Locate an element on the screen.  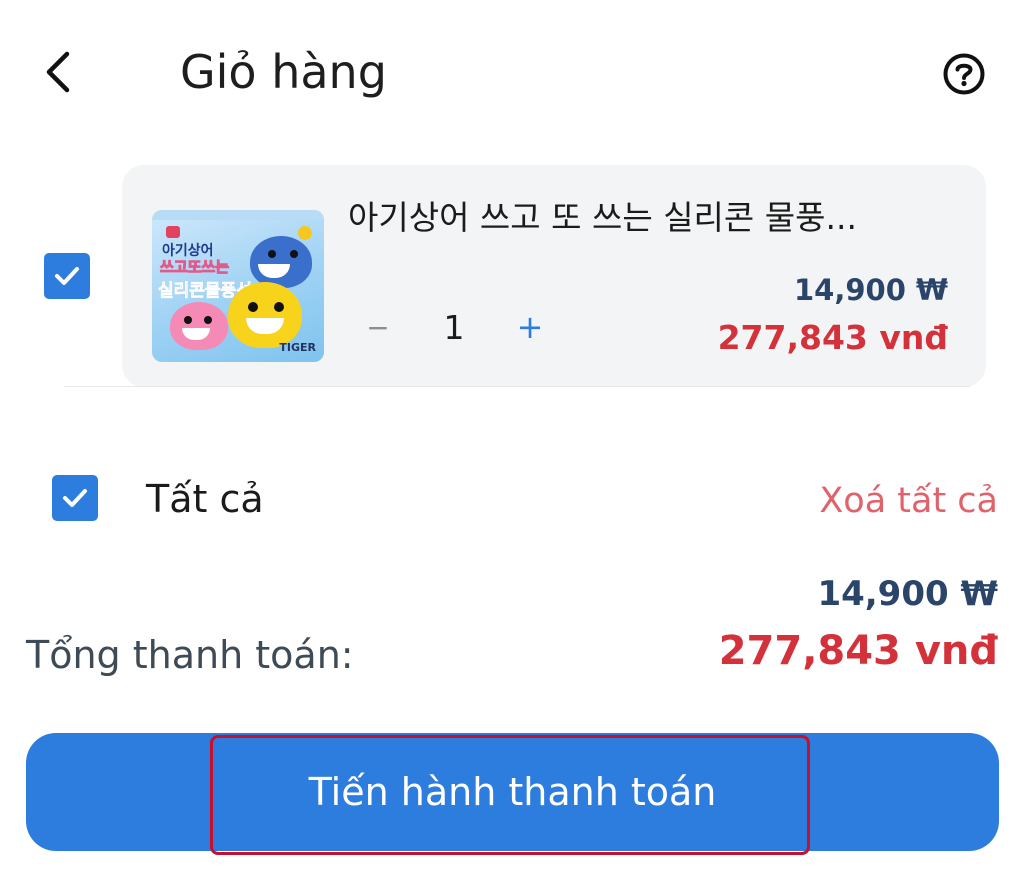
help-button is located at coordinates (964, 74).